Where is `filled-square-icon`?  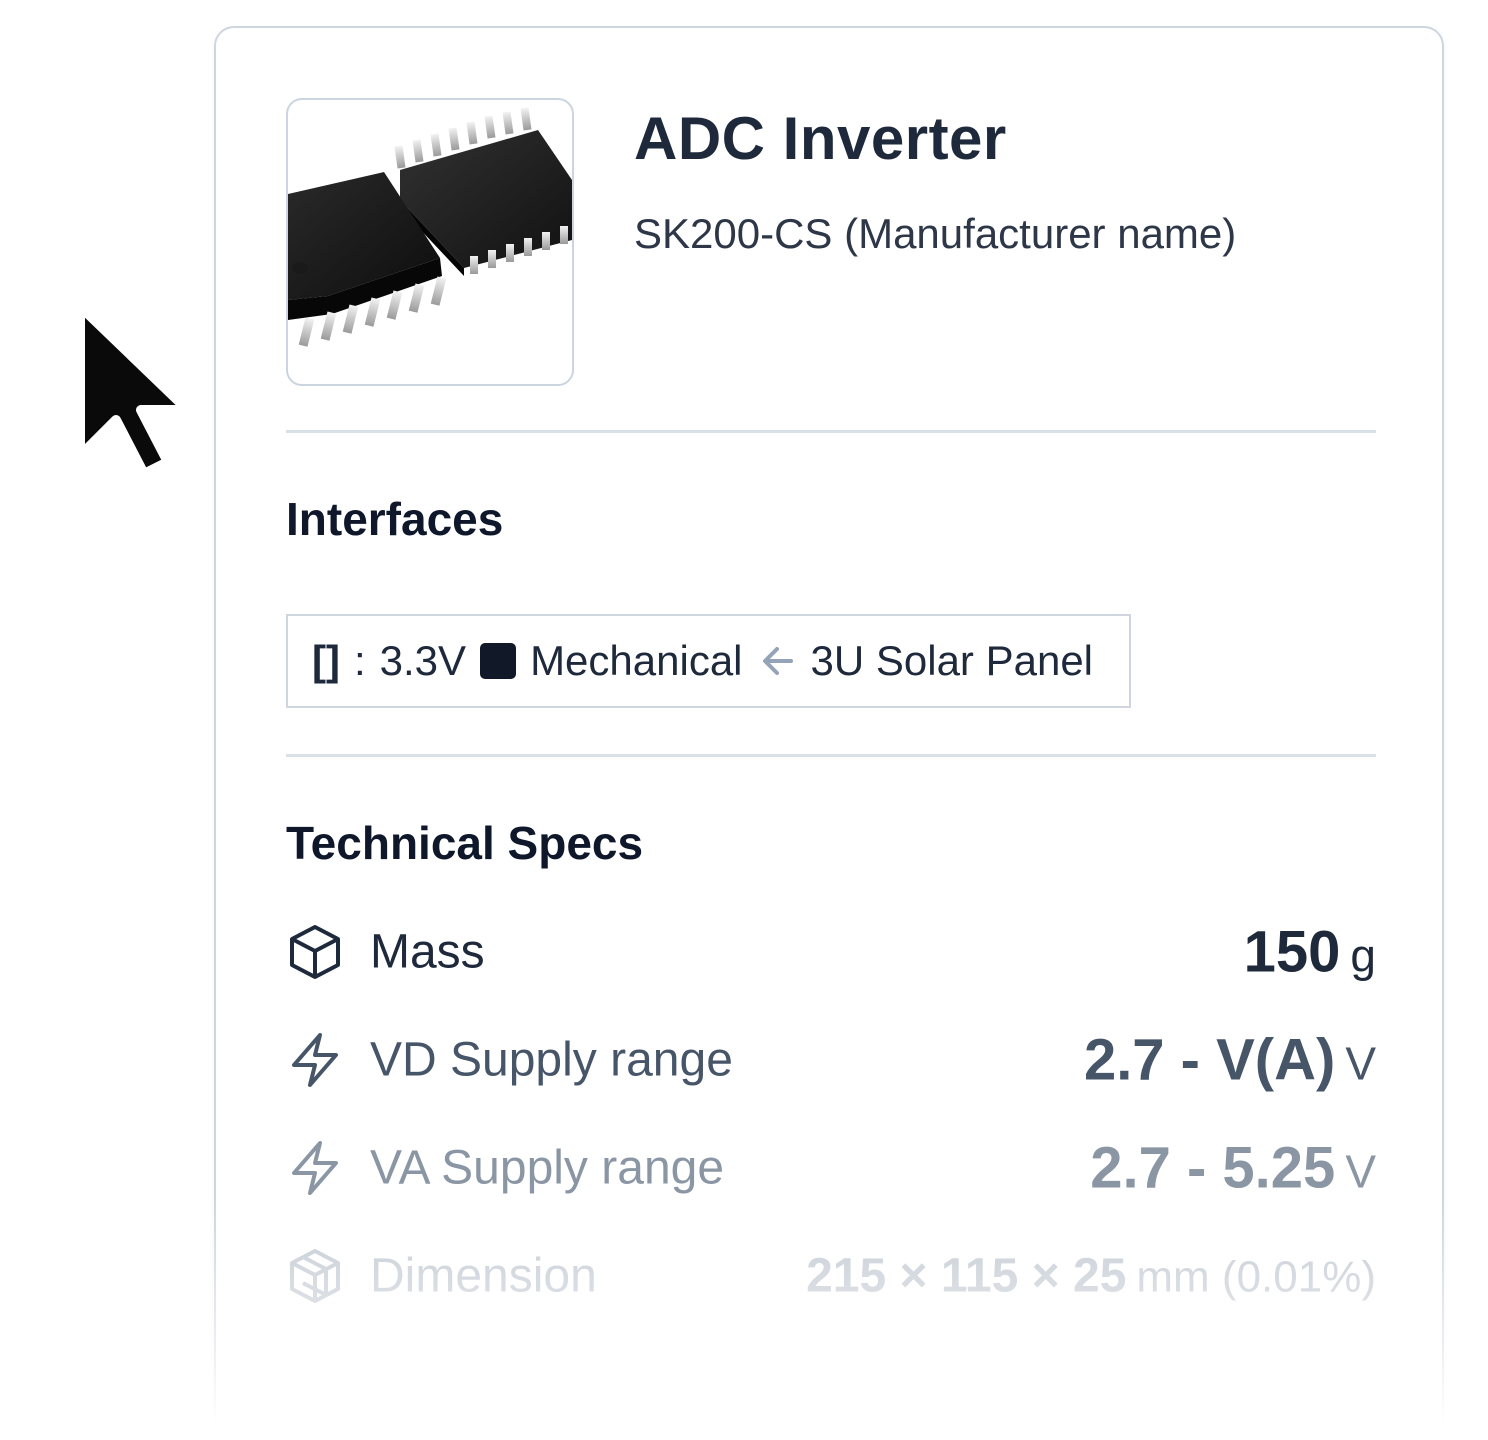 filled-square-icon is located at coordinates (498, 661).